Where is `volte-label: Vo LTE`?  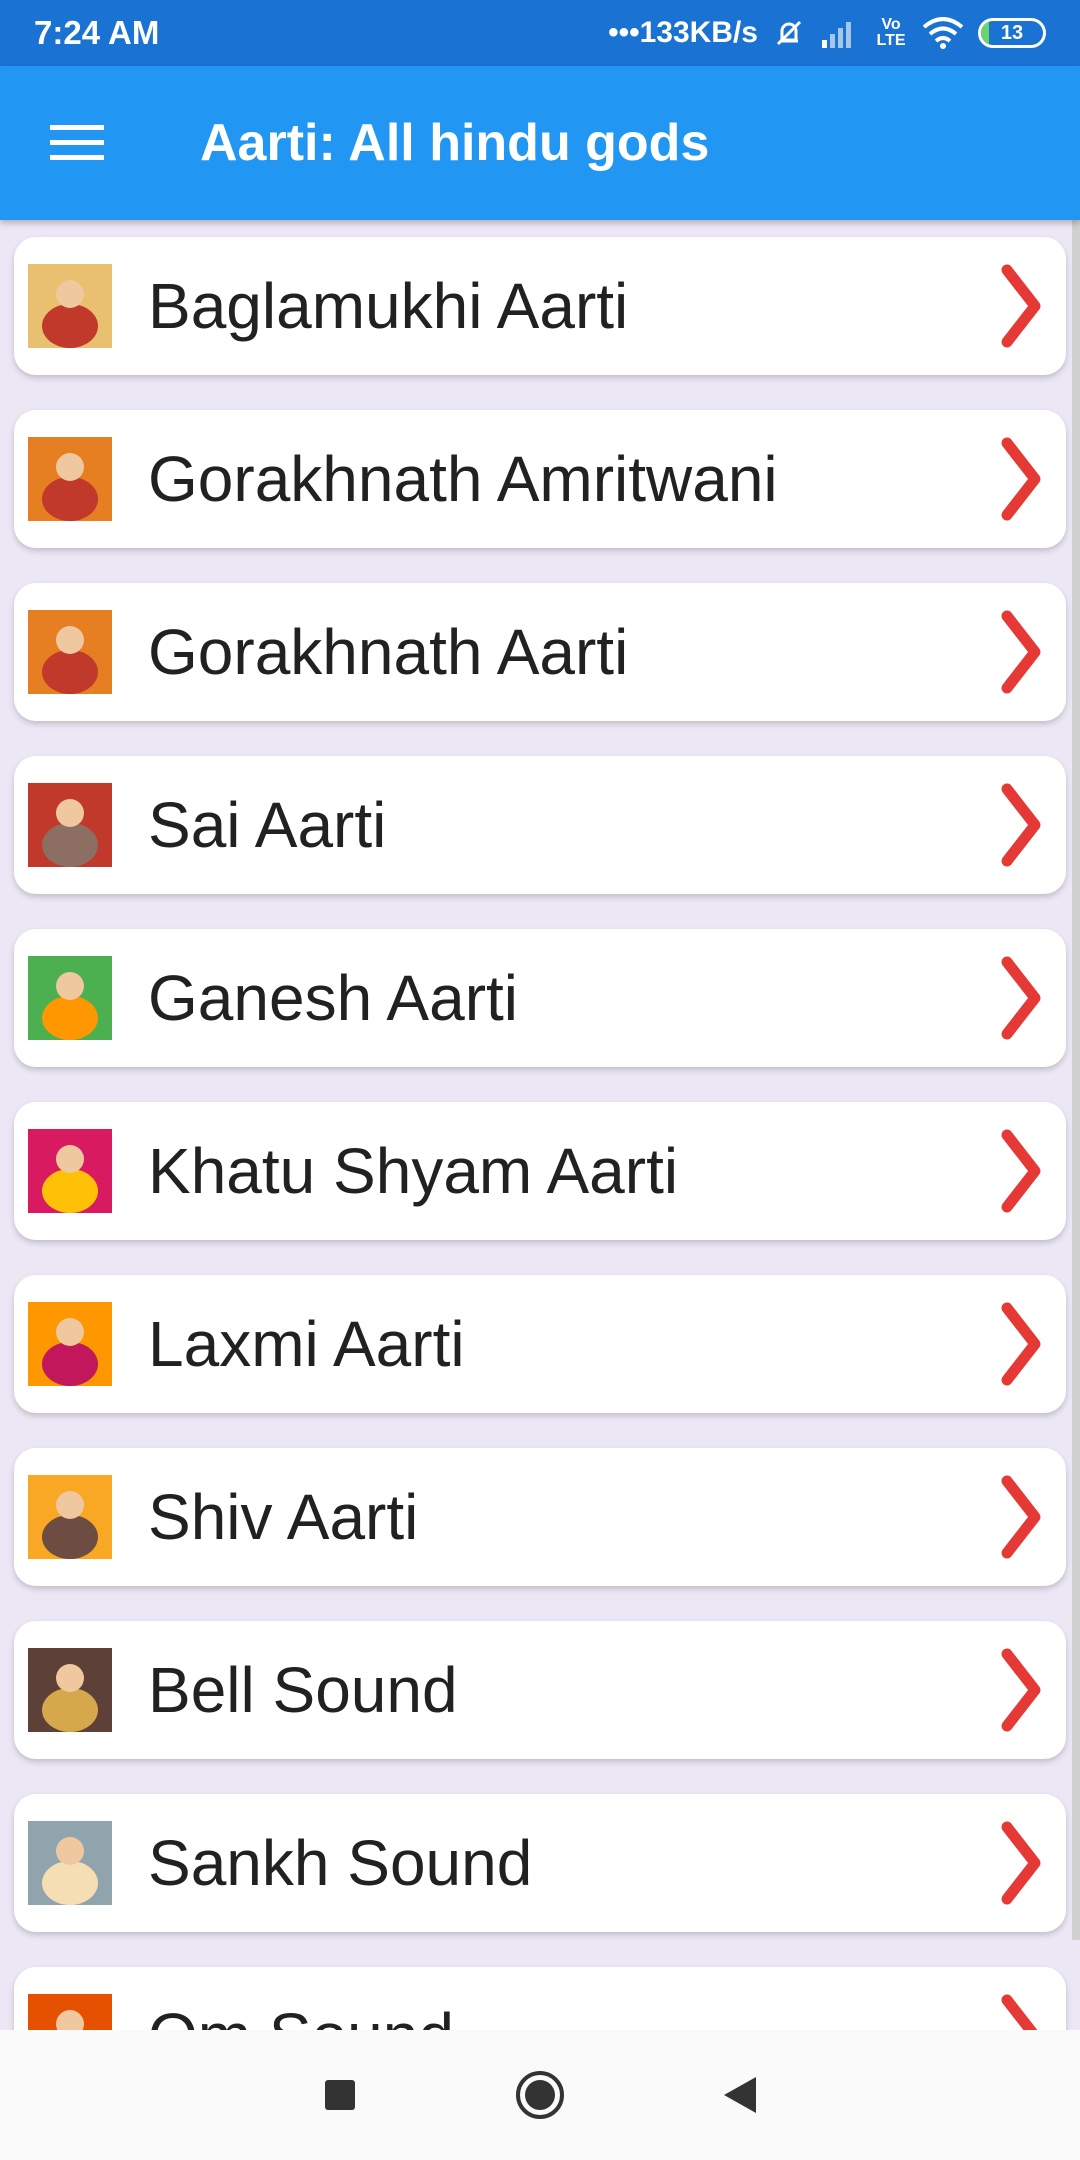
volte-label: Vo LTE is located at coordinates (891, 32).